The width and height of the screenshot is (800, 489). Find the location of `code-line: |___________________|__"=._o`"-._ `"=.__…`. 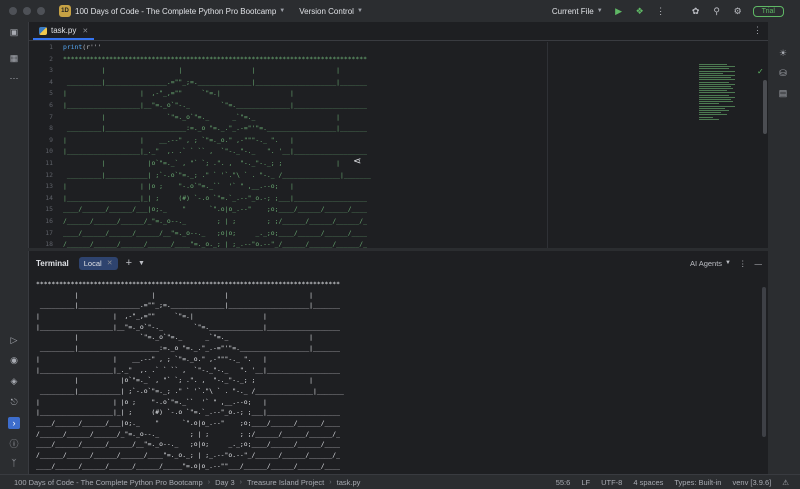

code-line: |___________________|__"=._o`"-._ `"=.__… is located at coordinates (215, 104).